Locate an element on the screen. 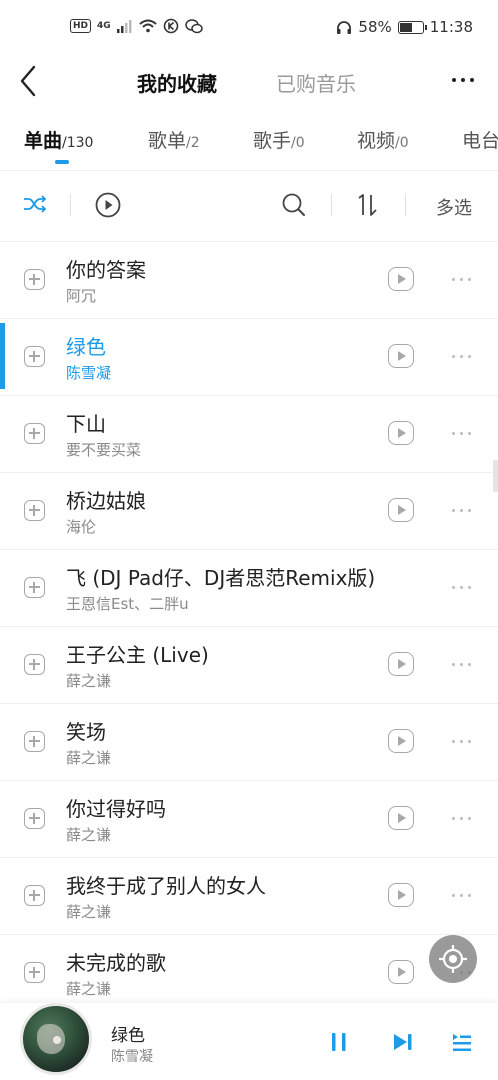  song-artist: 王恩信Est、二胖u is located at coordinates (127, 604).